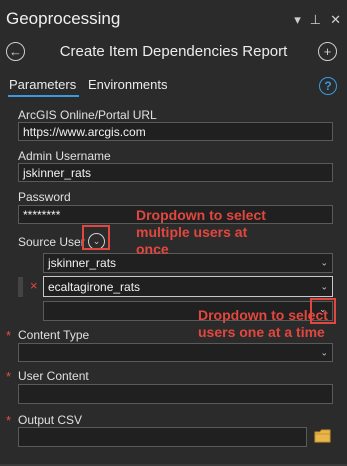 This screenshot has height=466, width=347. I want to click on pin-icon: ⊥, so click(315, 20).